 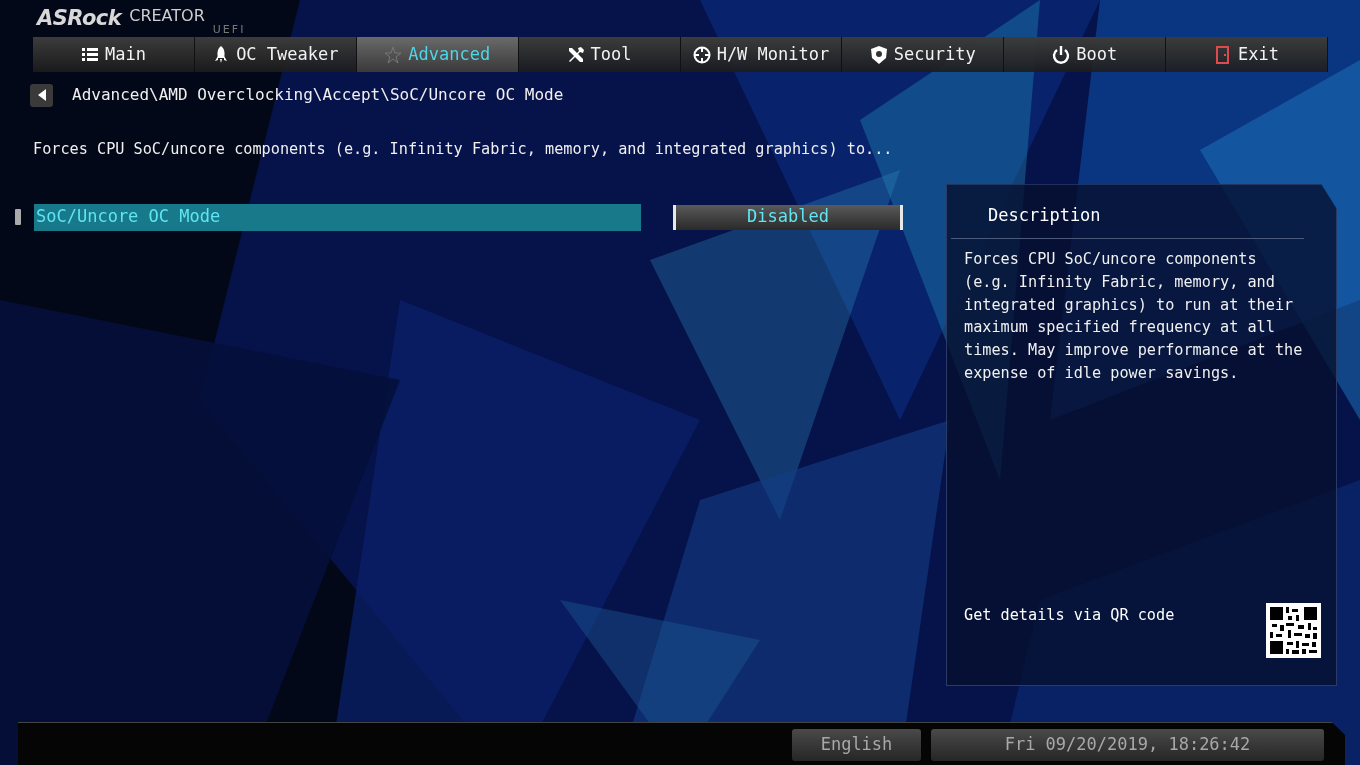 What do you see at coordinates (1069, 616) in the screenshot?
I see `qr-hint: Get details via QR code` at bounding box center [1069, 616].